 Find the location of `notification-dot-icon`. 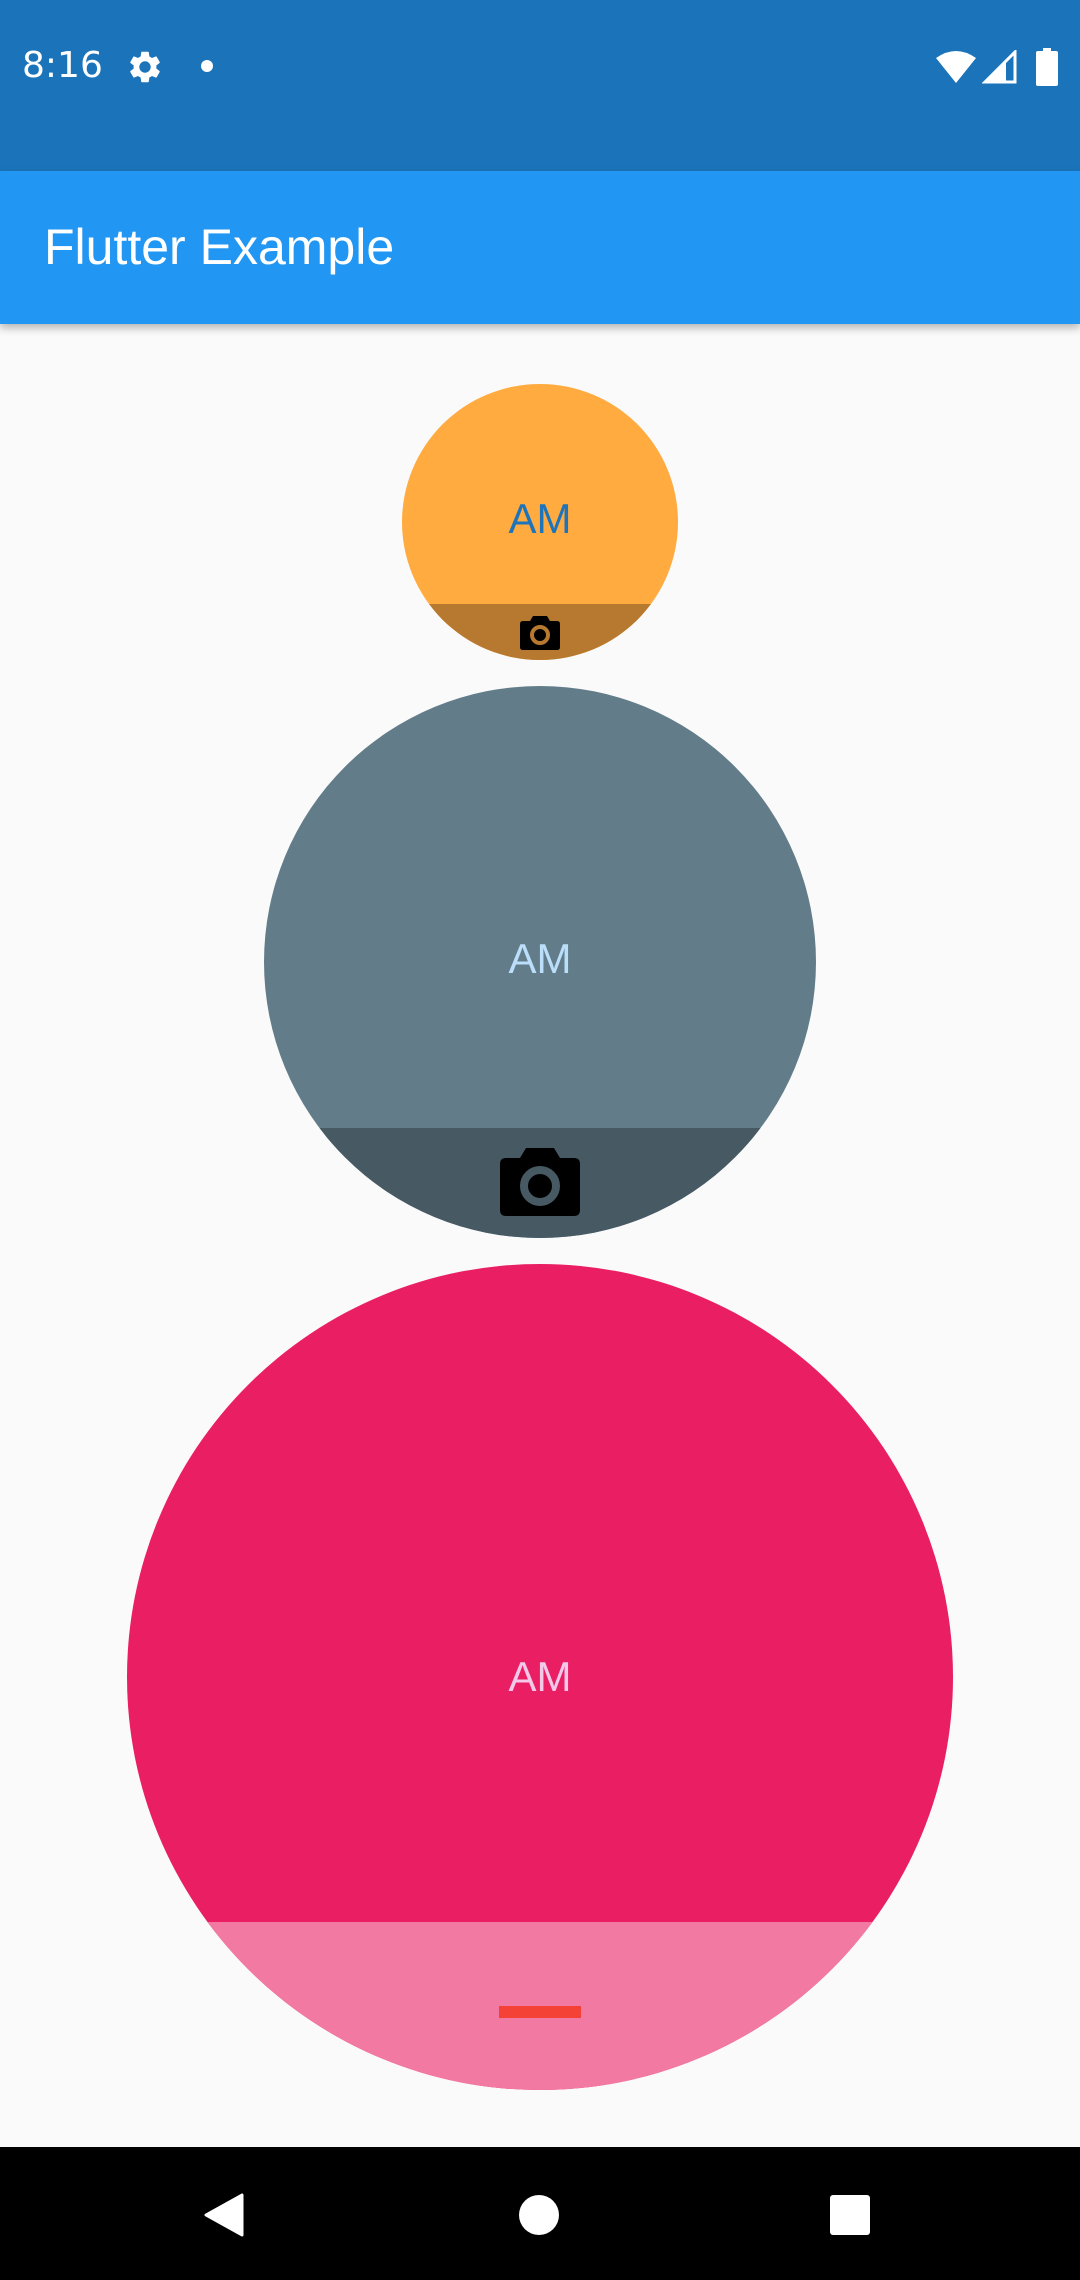

notification-dot-icon is located at coordinates (207, 66).